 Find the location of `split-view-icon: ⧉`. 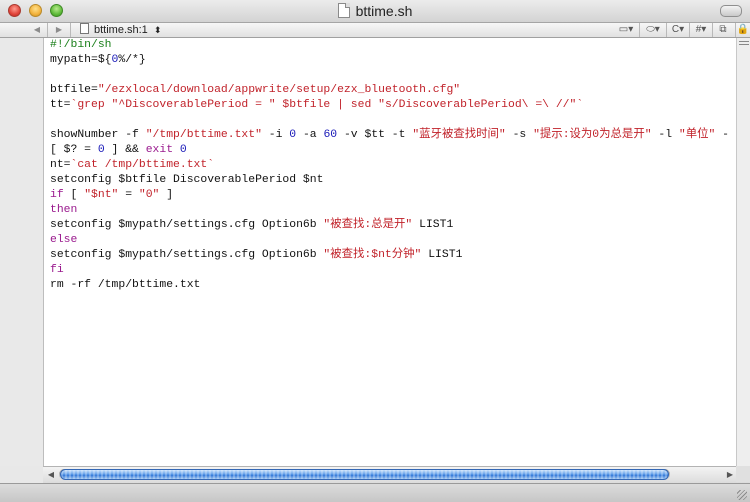

split-view-icon: ⧉ is located at coordinates (723, 30).